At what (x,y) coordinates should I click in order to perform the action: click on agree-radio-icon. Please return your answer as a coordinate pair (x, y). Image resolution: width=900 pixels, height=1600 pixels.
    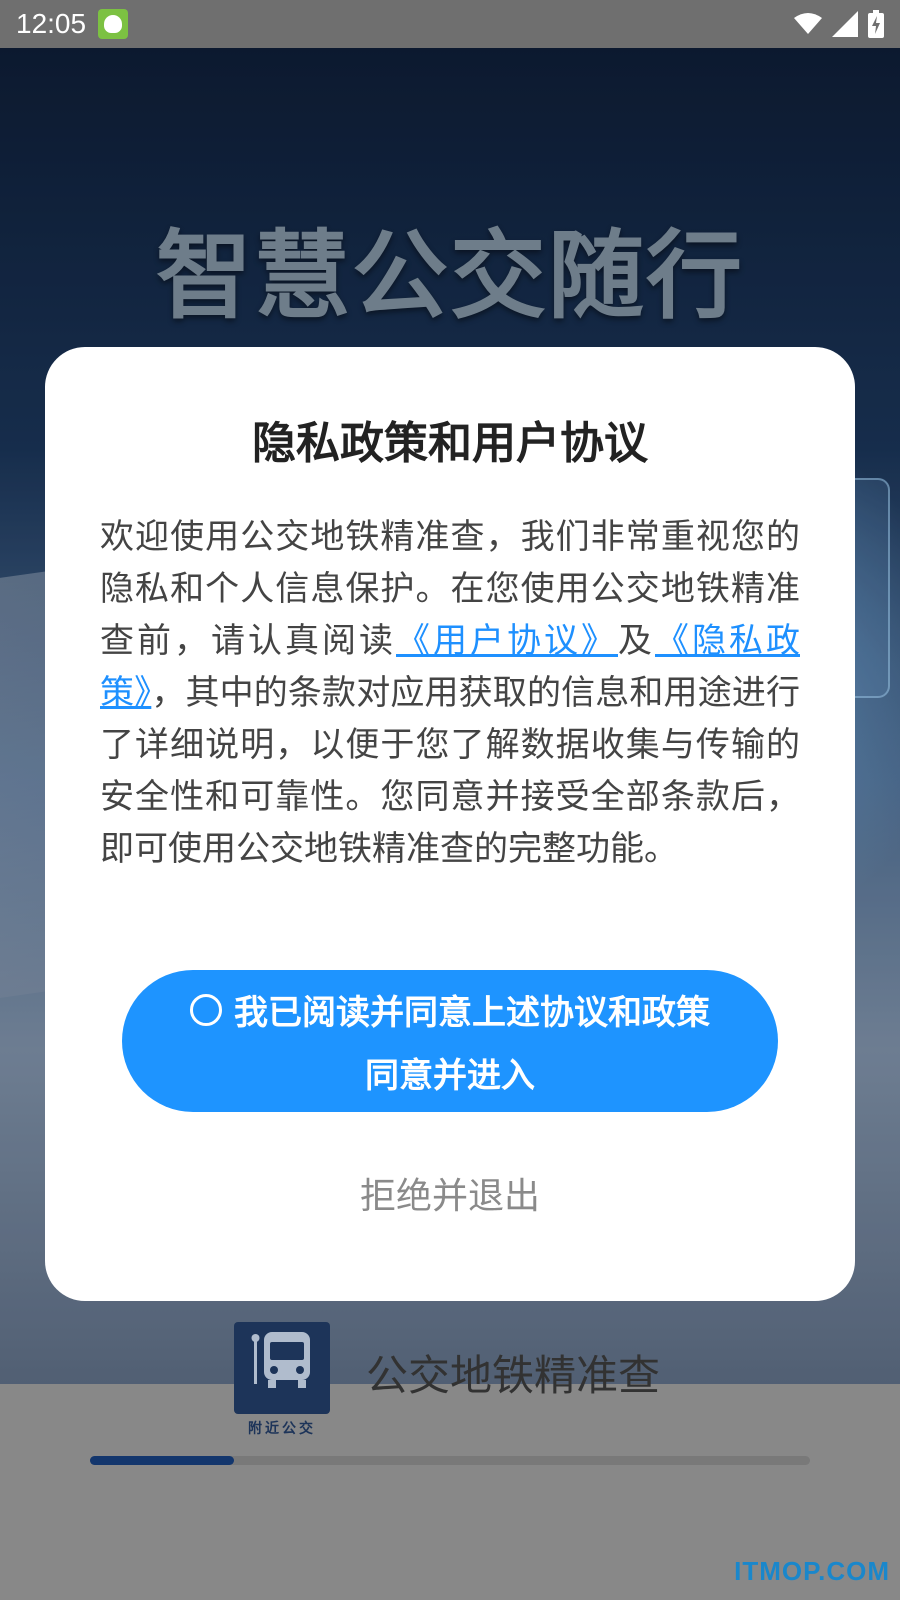
    Looking at the image, I should click on (206, 1009).